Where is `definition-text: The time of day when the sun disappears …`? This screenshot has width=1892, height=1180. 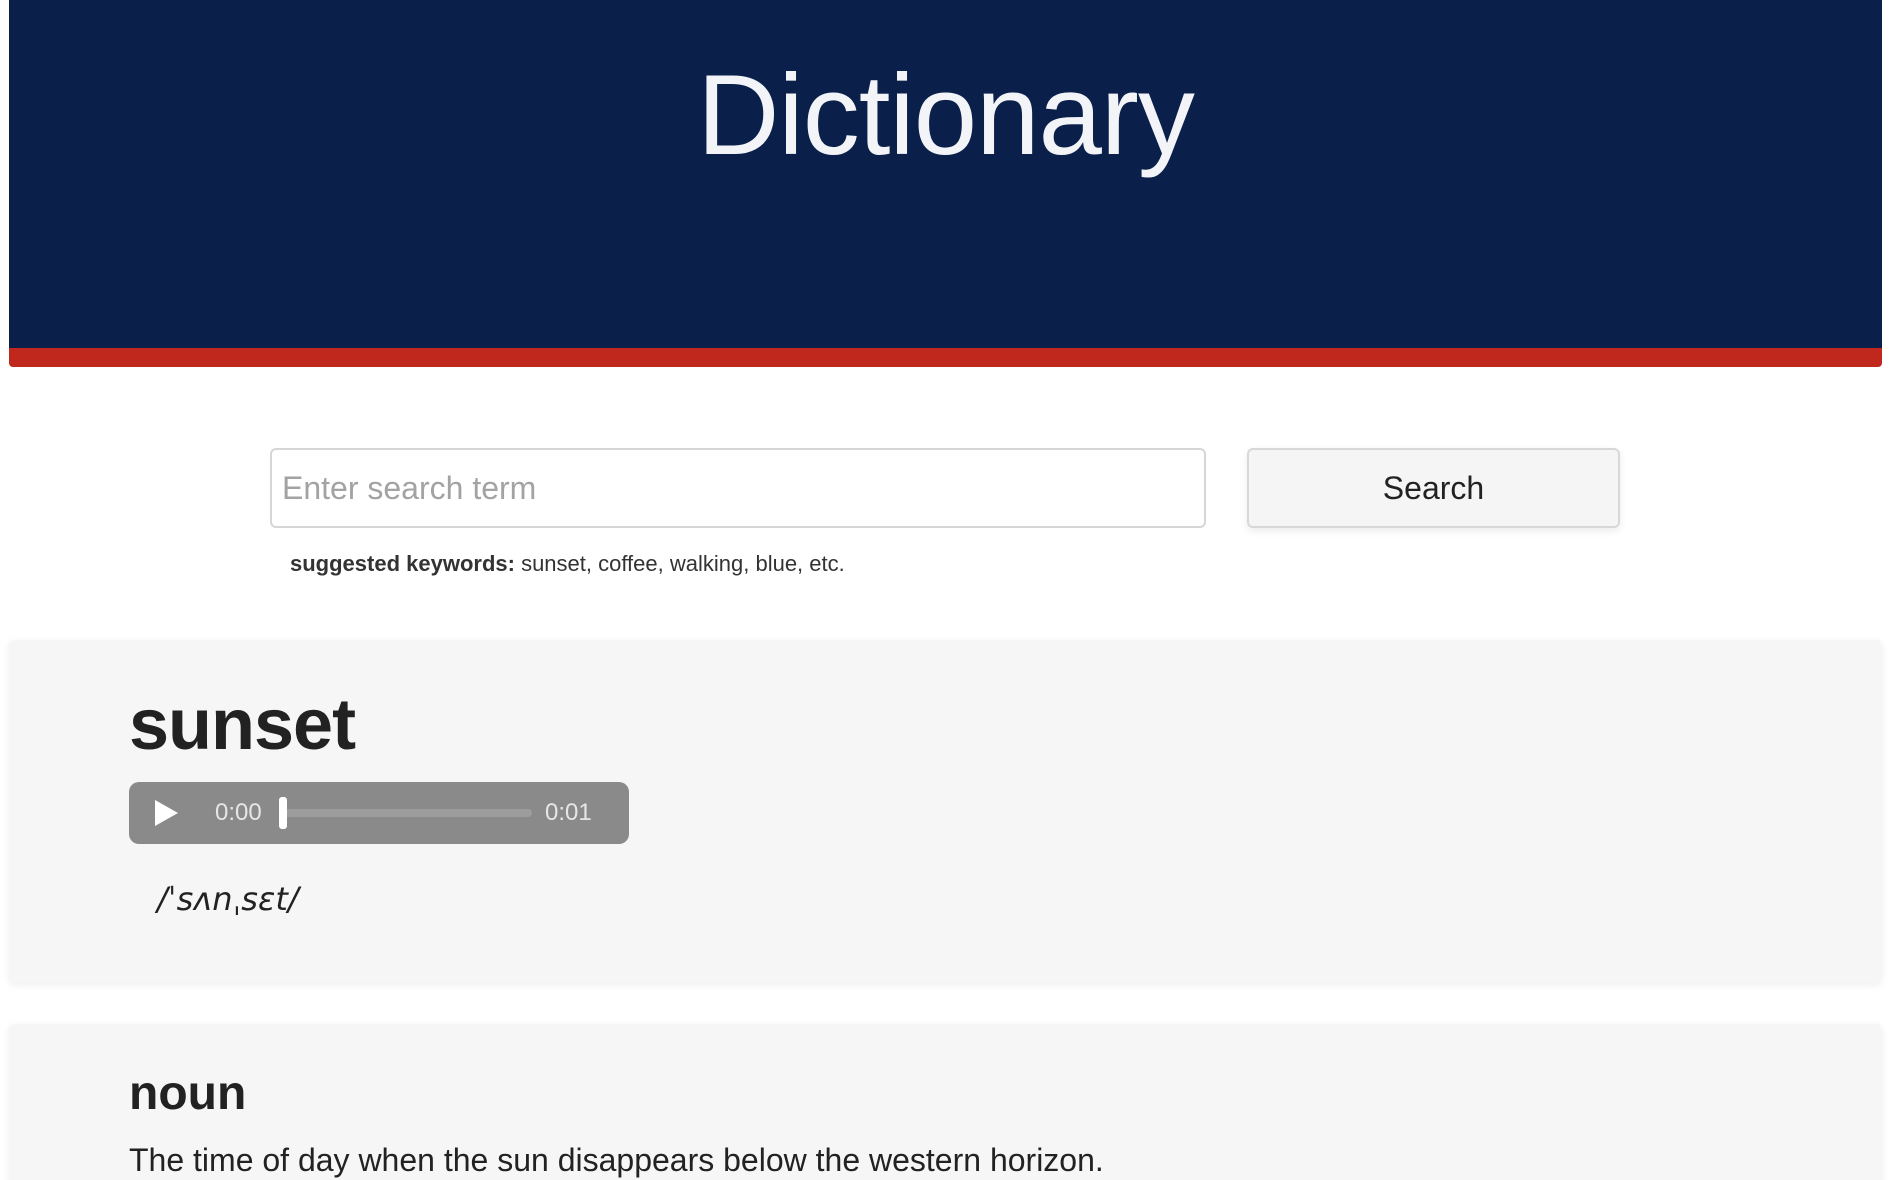 definition-text: The time of day when the sun disappears … is located at coordinates (616, 1160).